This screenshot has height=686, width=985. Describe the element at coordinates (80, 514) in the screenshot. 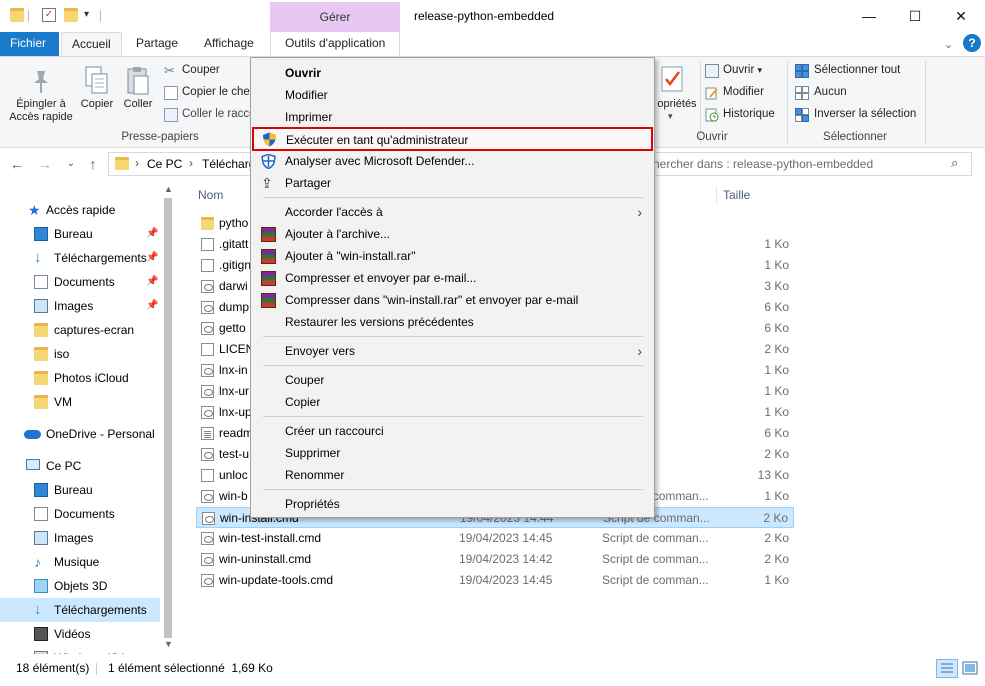

I see `nav-pc-documents: Documents` at that location.